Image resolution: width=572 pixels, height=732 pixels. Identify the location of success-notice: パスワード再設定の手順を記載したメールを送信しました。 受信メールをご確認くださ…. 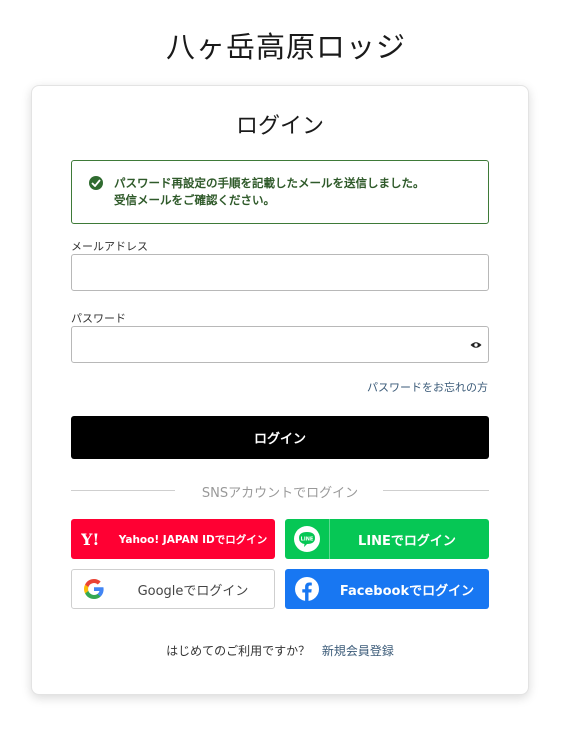
(280, 192).